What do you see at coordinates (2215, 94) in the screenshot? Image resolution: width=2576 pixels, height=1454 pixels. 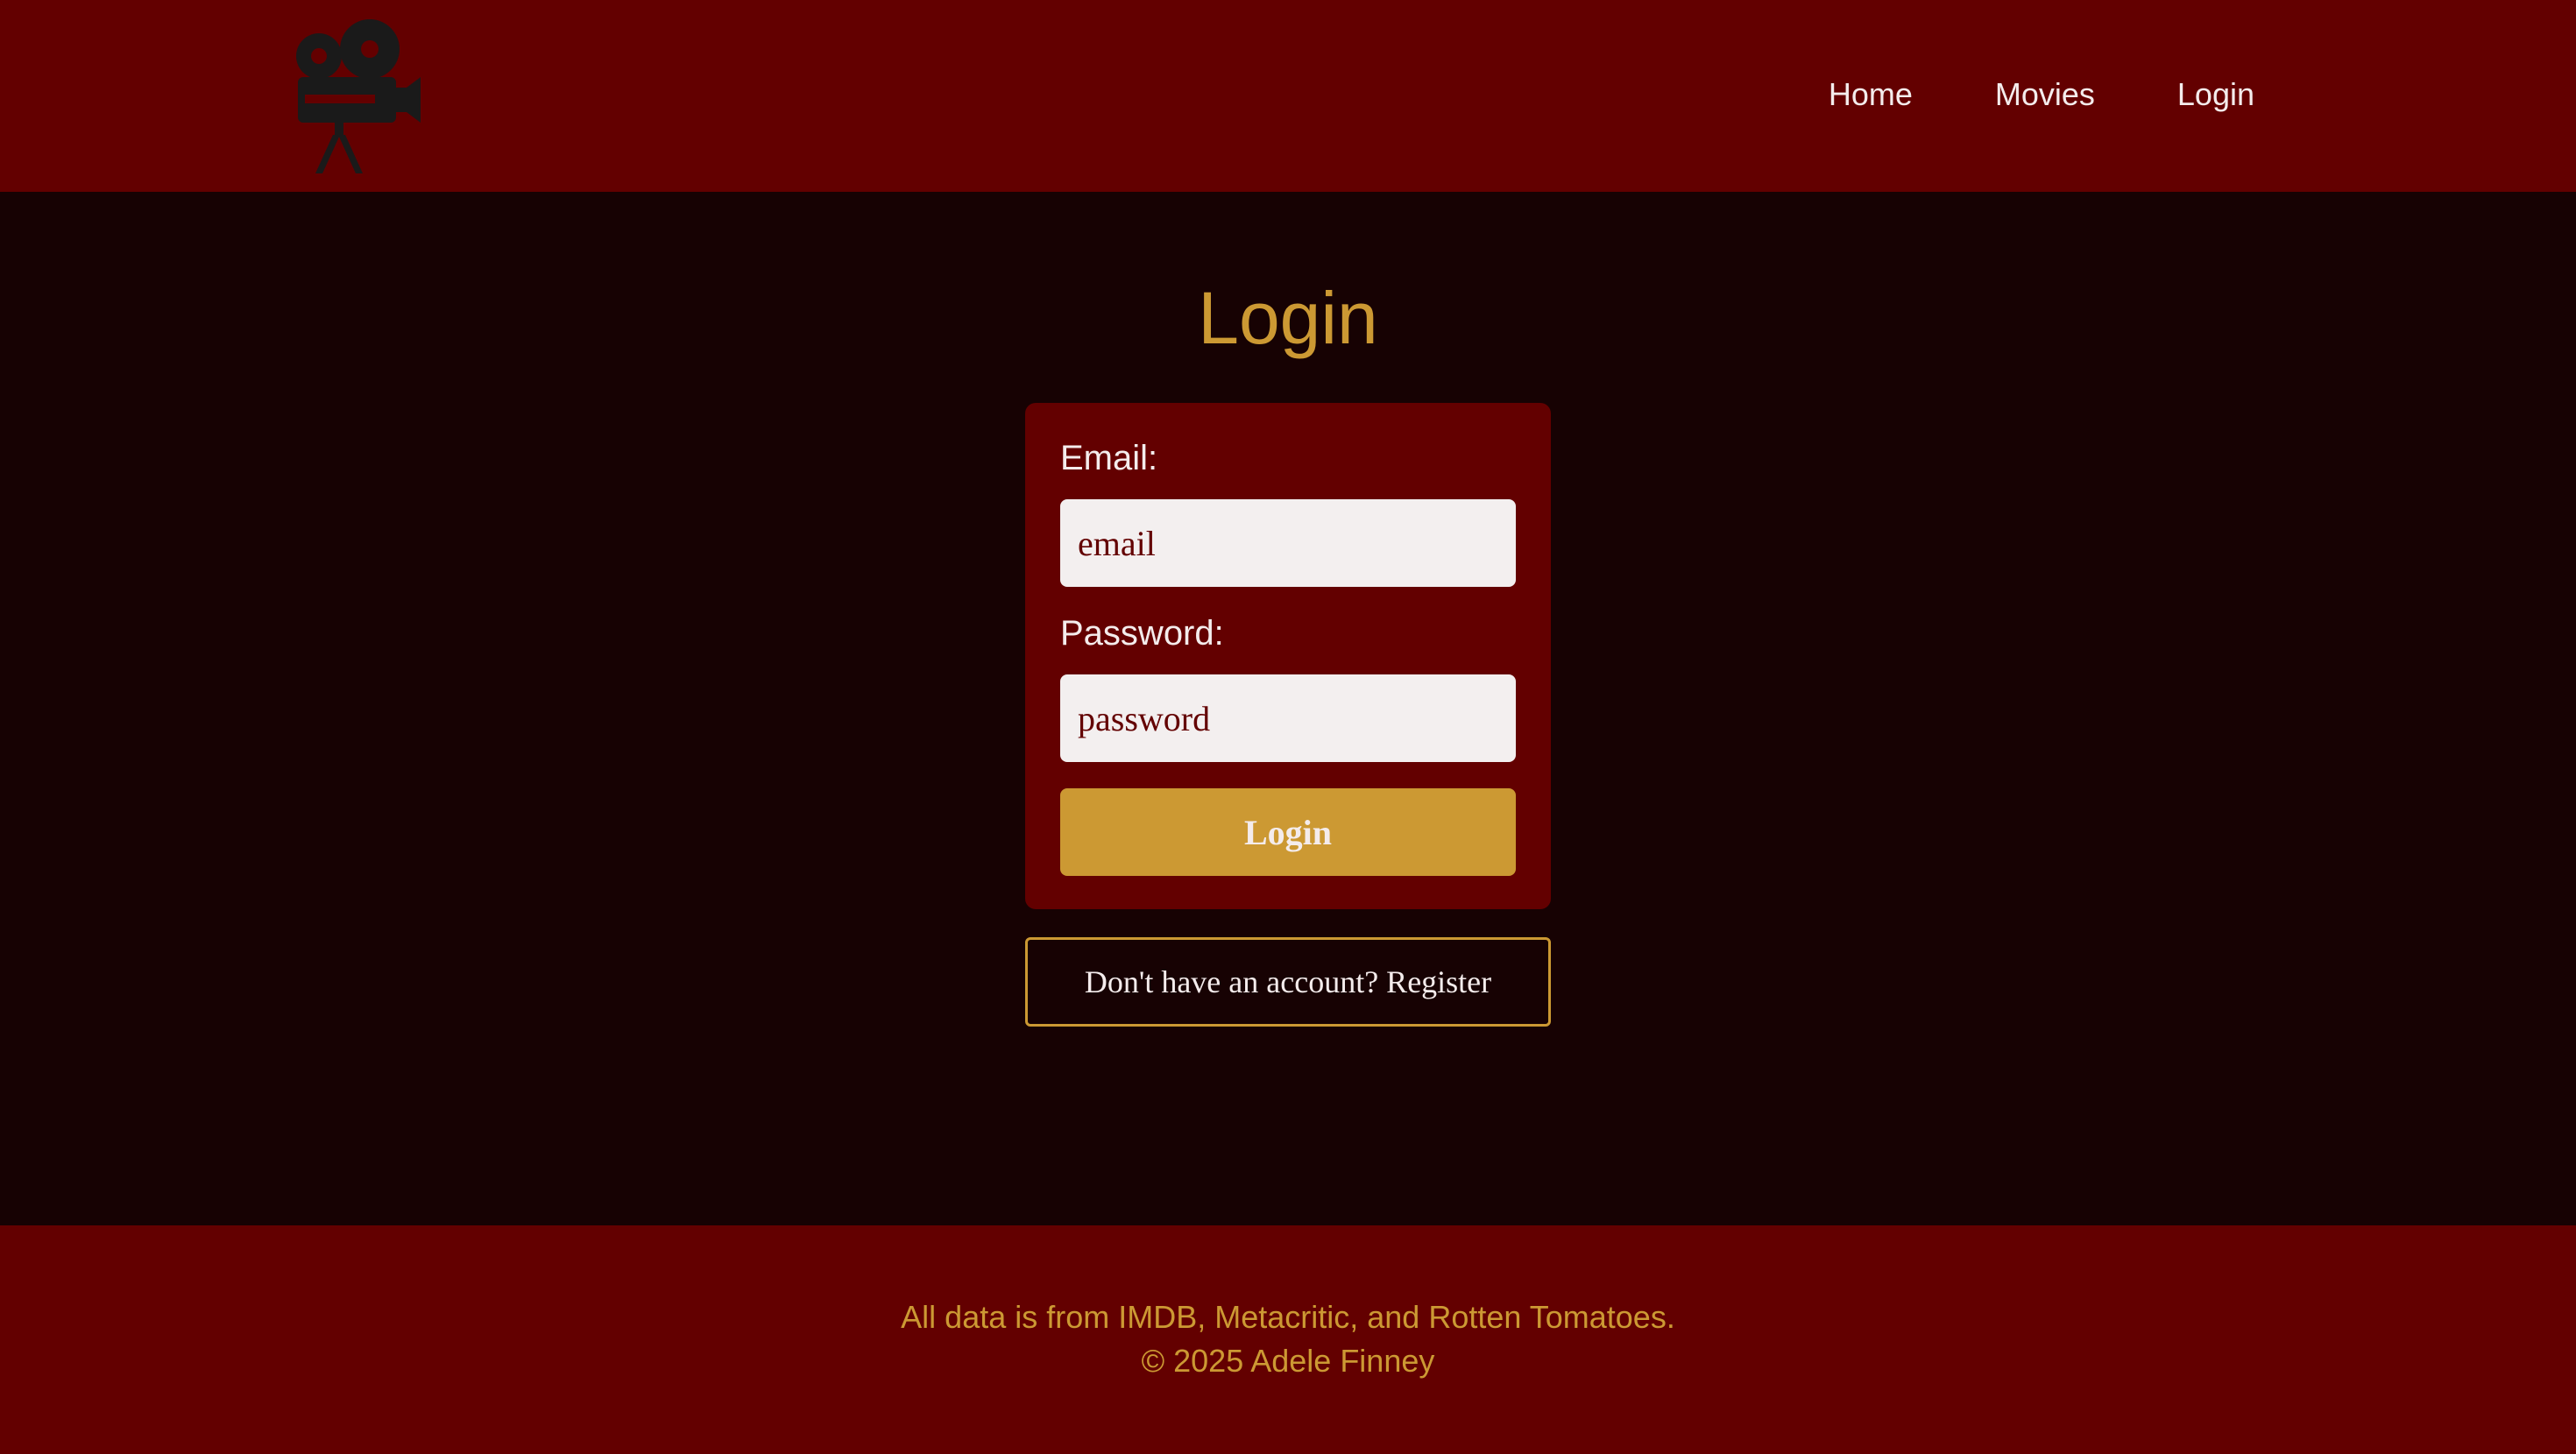 I see `nav-login-link: Login` at bounding box center [2215, 94].